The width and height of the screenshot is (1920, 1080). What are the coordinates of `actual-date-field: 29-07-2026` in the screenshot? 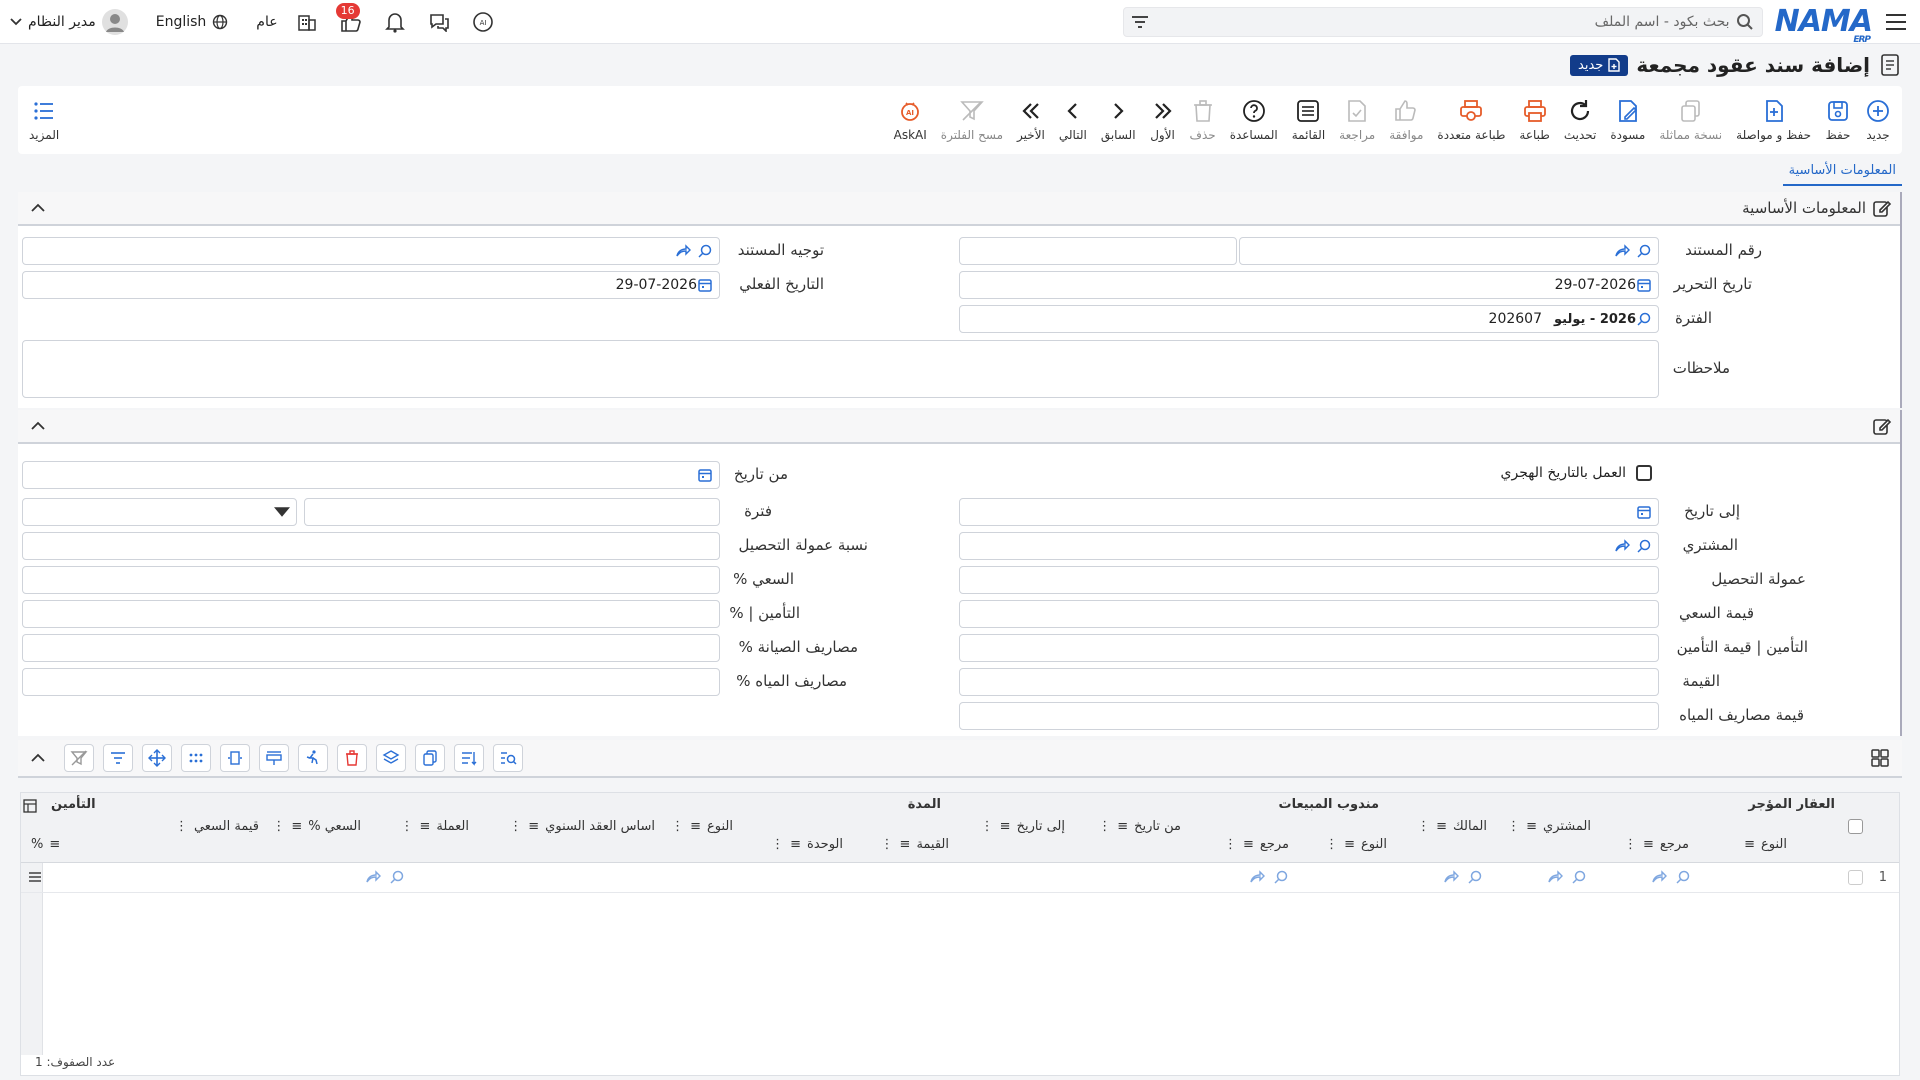 It's located at (371, 285).